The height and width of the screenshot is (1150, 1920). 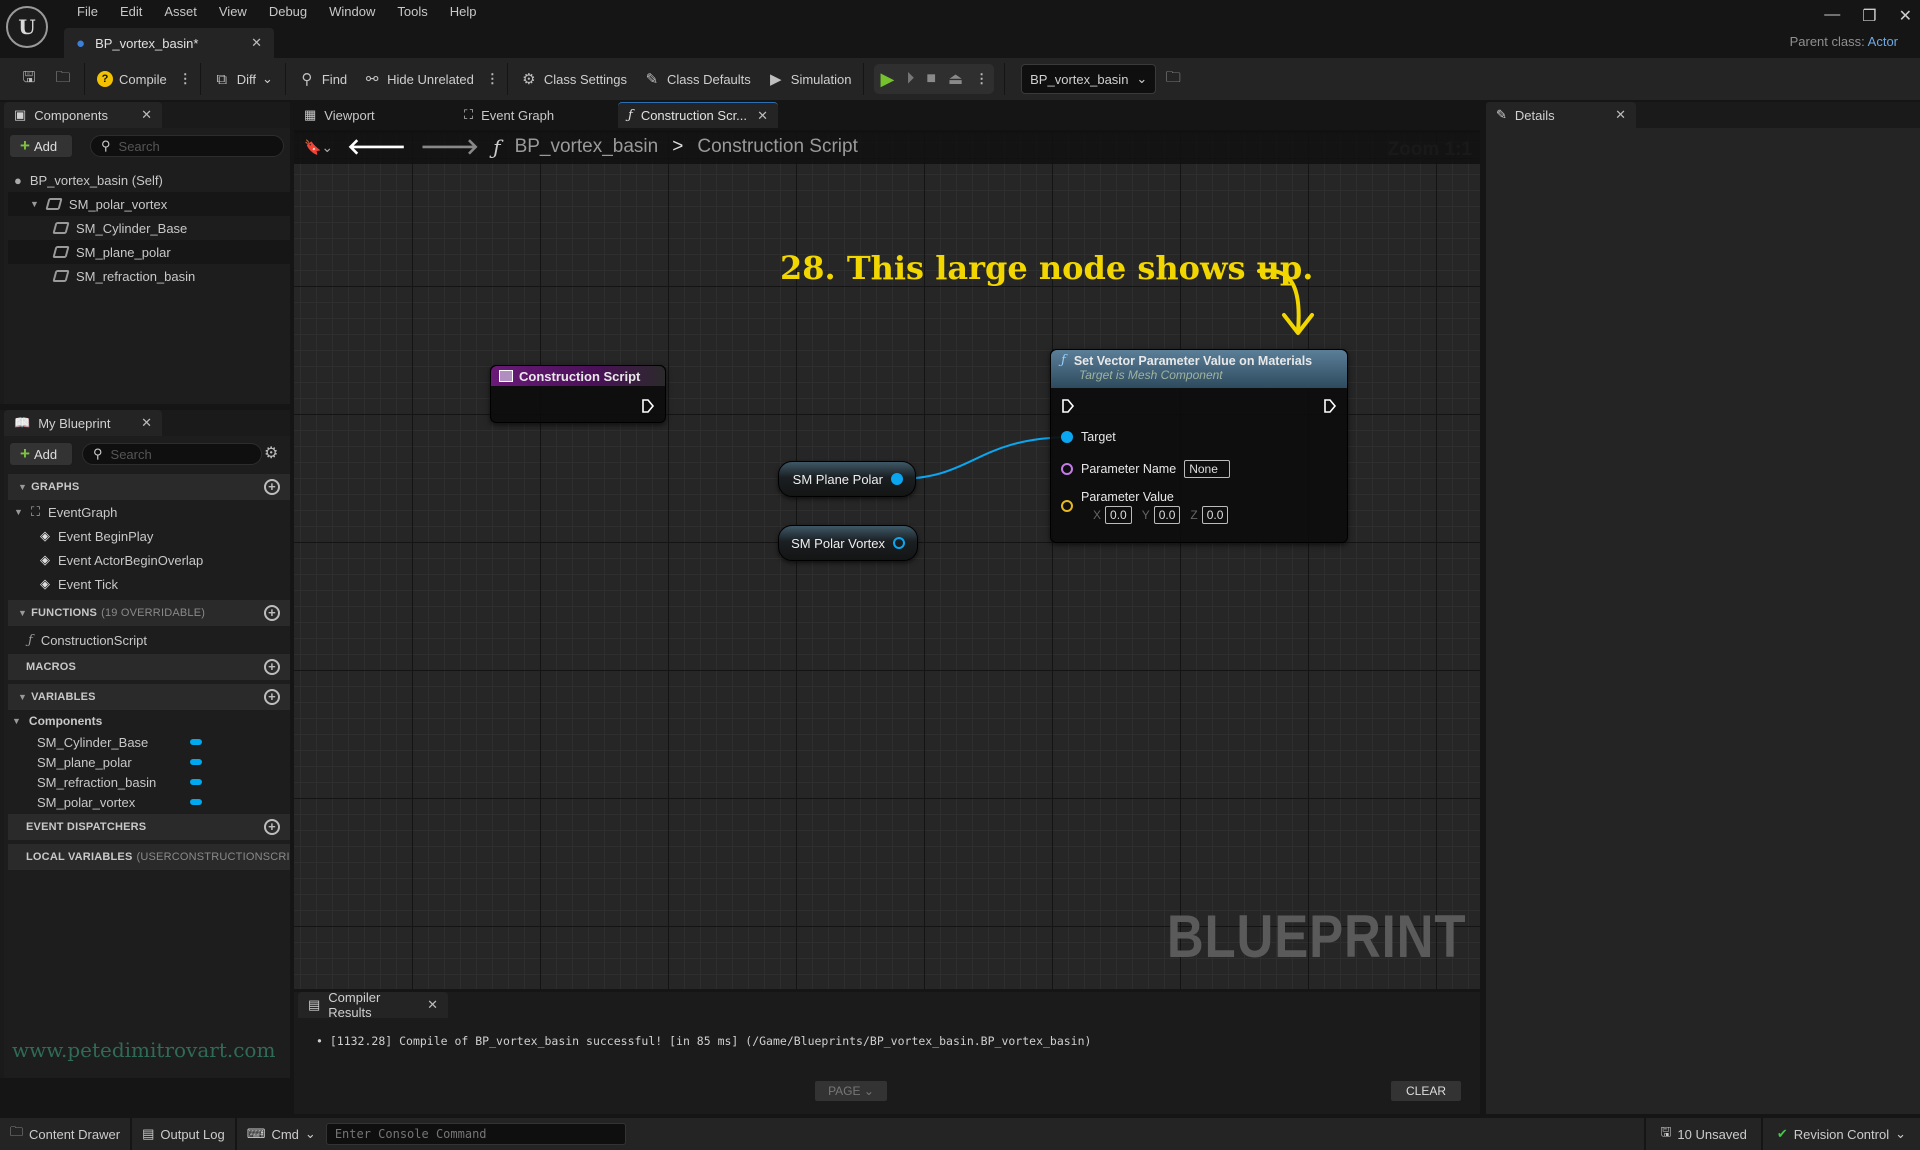 I want to click on graphs-section-header: ▼ GRAPHS +, so click(x=149, y=487).